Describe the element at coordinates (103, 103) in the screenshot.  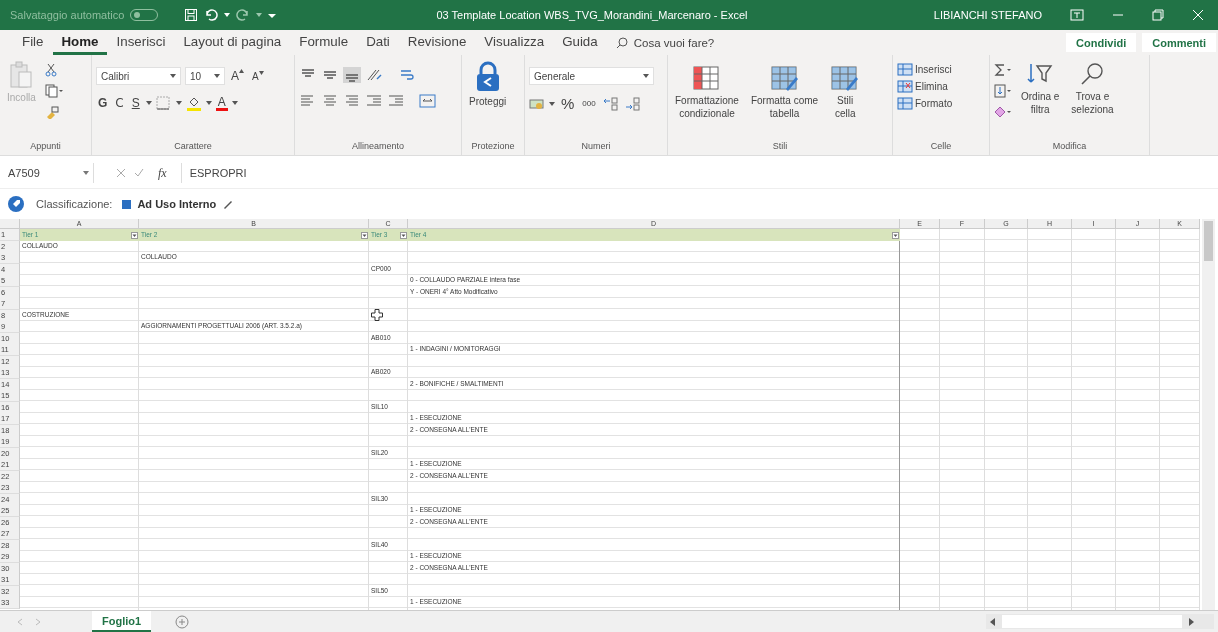
I see `bold-button: G` at that location.